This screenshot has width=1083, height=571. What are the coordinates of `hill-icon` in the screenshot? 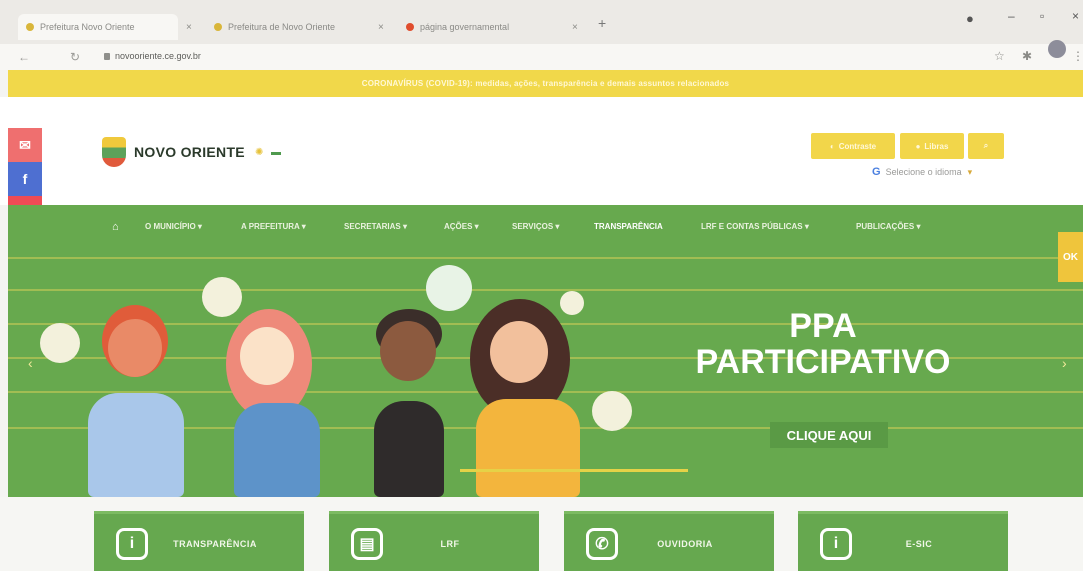 It's located at (276, 152).